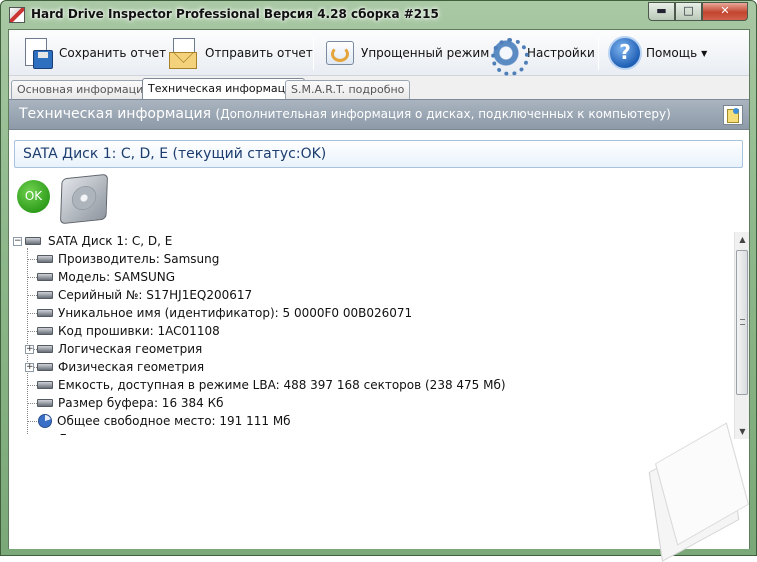 The height and width of the screenshot is (562, 757). I want to click on panel-title-text: Техническая информация, so click(115, 114).